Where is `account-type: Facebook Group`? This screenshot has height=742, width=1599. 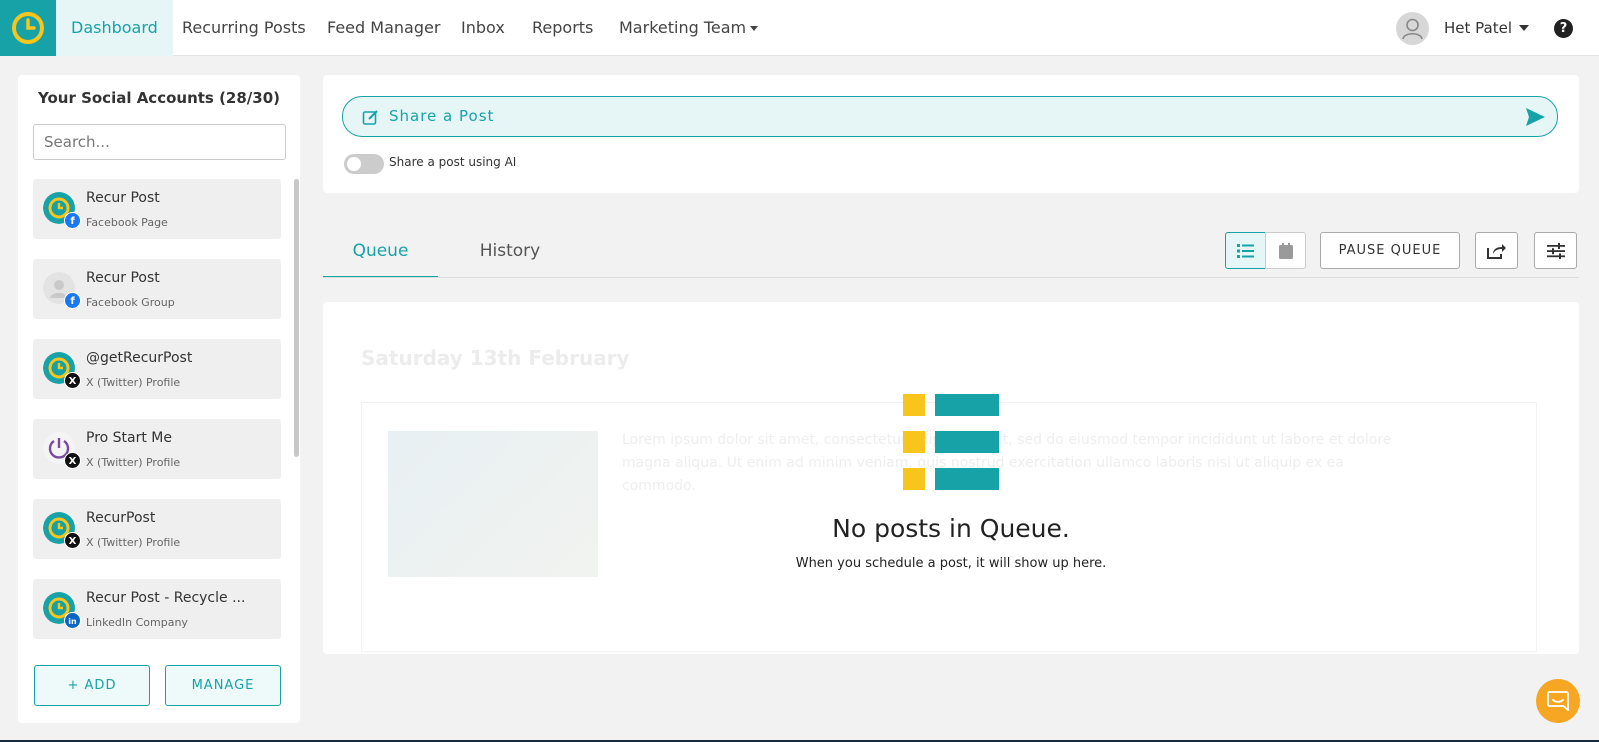
account-type: Facebook Group is located at coordinates (130, 302).